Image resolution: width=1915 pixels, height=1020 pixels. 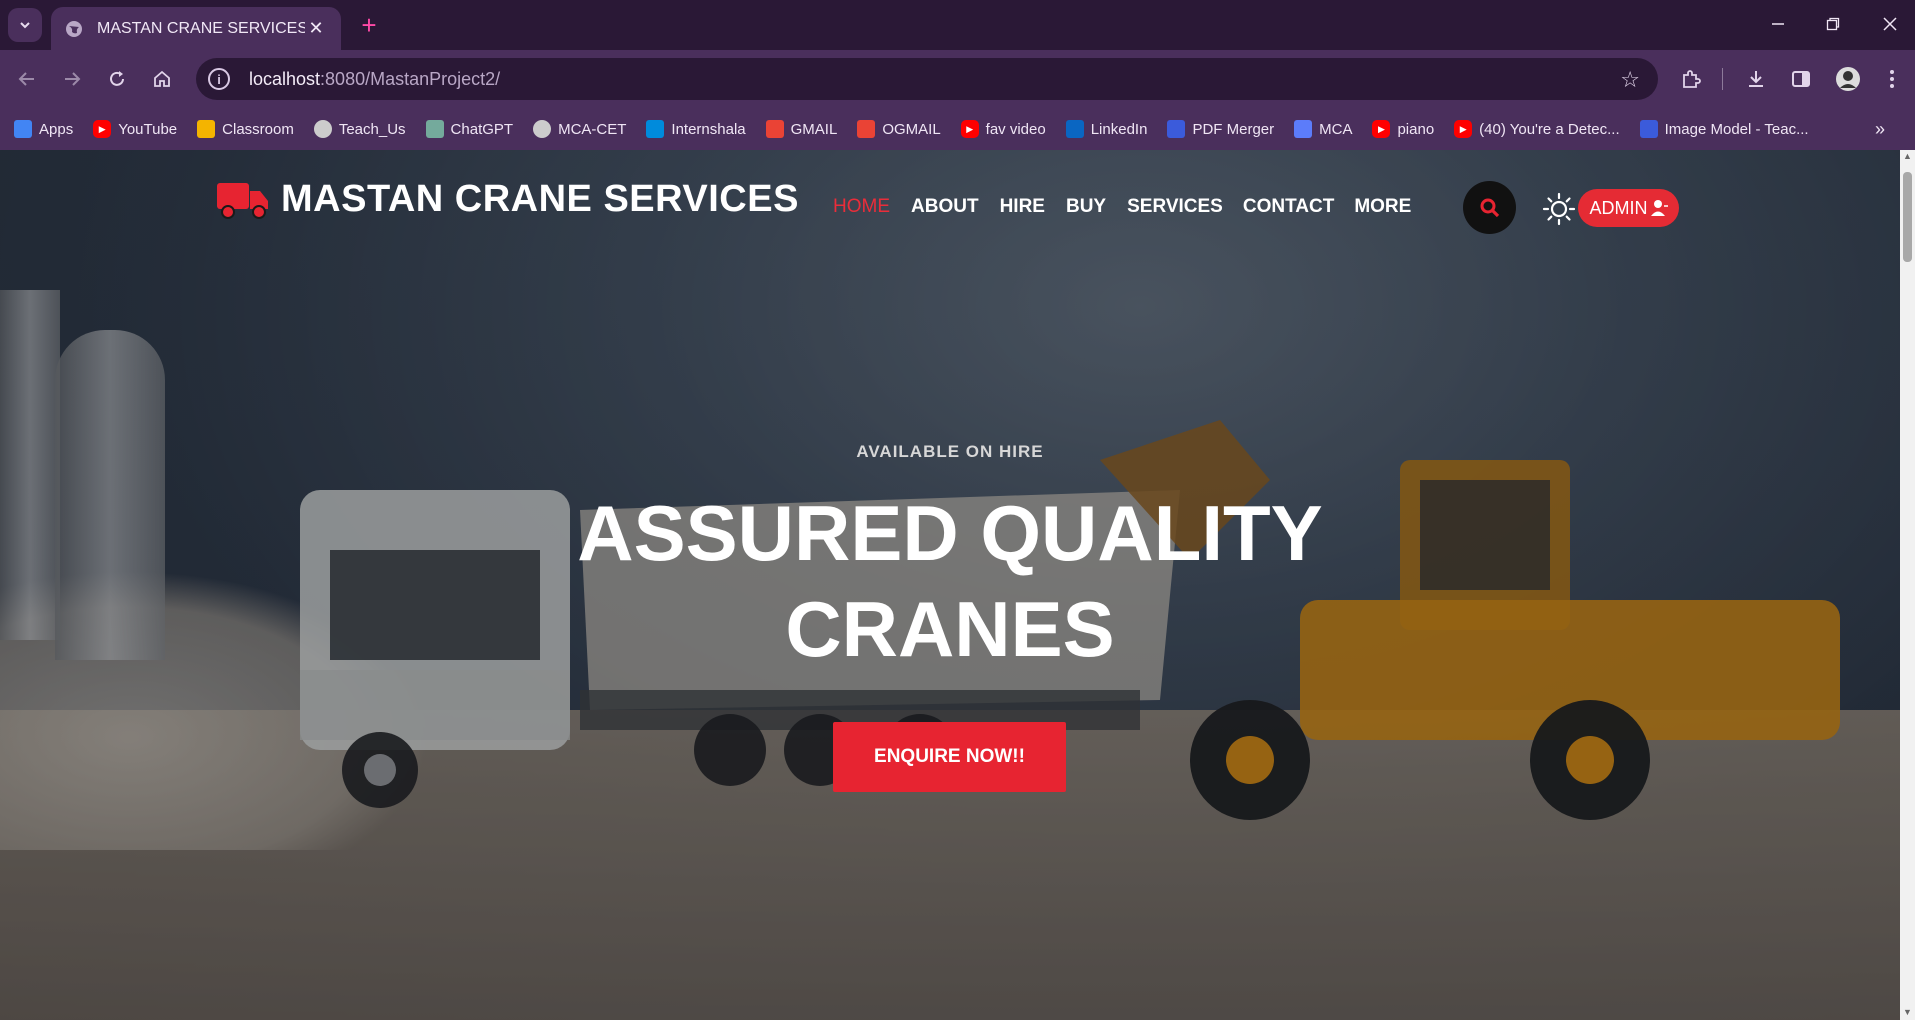 I want to click on forward-button, so click(x=72, y=79).